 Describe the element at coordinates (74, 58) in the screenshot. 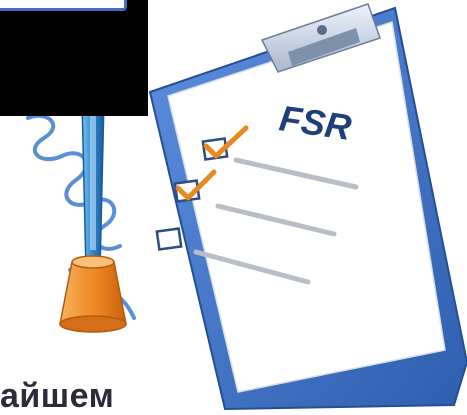

I see `black-overlay-box` at that location.